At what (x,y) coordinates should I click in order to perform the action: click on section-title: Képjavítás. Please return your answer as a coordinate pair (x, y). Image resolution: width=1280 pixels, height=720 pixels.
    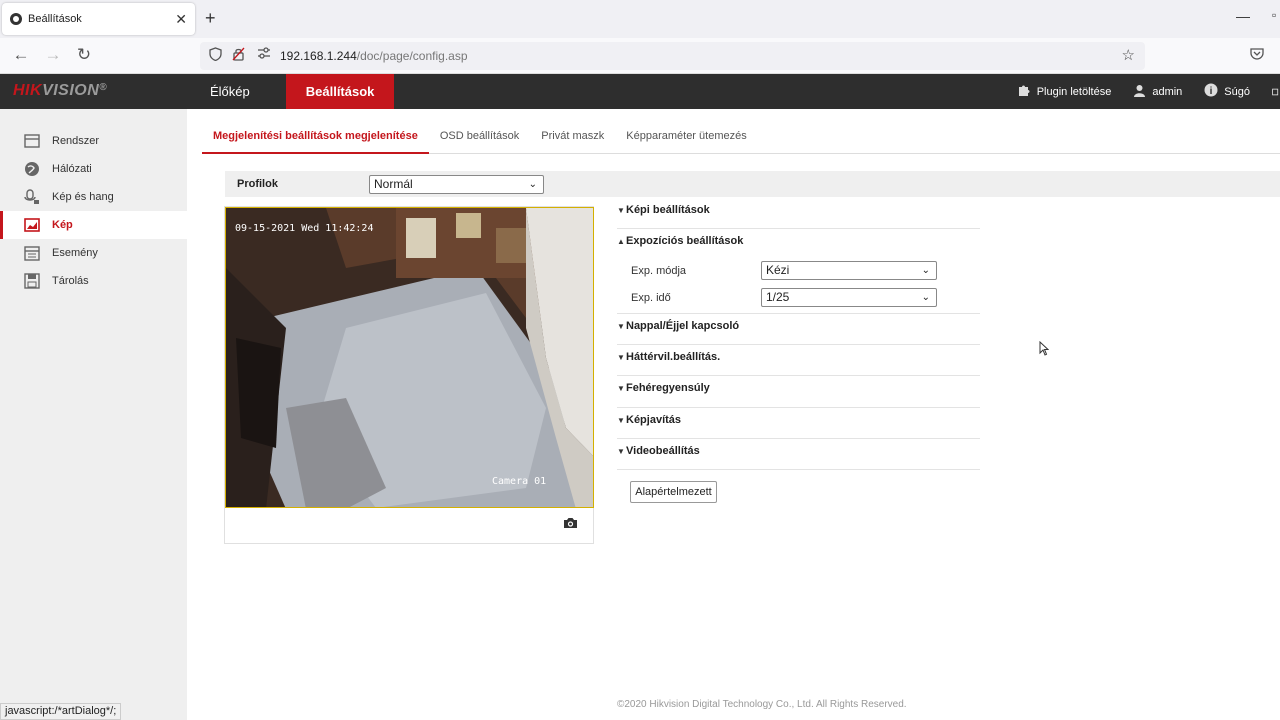
    Looking at the image, I should click on (654, 420).